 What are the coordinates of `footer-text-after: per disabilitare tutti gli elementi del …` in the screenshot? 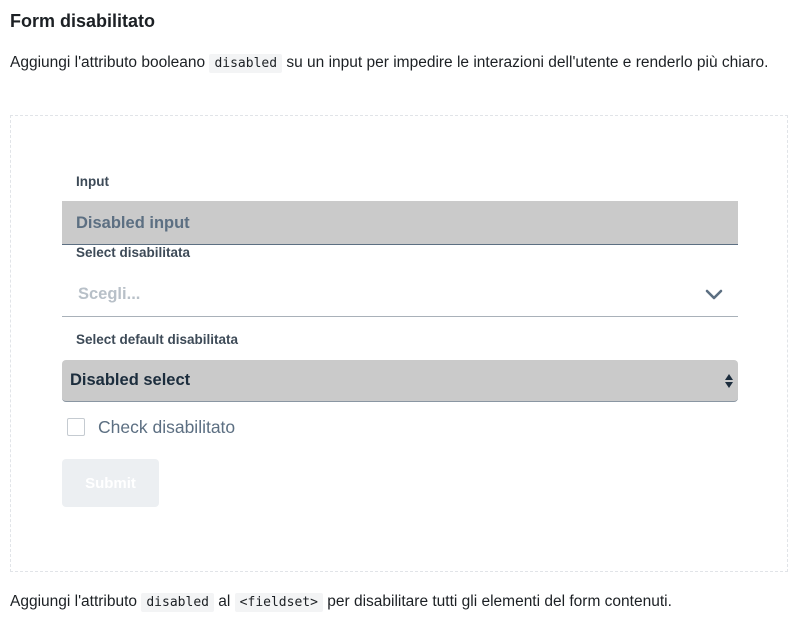 It's located at (497, 601).